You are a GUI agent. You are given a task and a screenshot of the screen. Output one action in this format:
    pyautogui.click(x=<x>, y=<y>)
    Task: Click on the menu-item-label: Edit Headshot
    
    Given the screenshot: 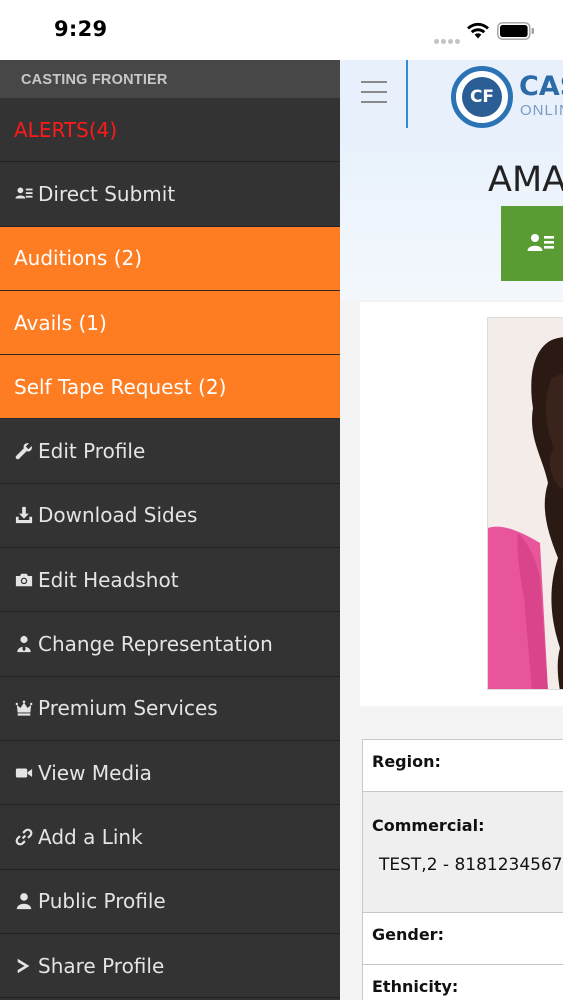 What is the action you would take?
    pyautogui.click(x=108, y=579)
    